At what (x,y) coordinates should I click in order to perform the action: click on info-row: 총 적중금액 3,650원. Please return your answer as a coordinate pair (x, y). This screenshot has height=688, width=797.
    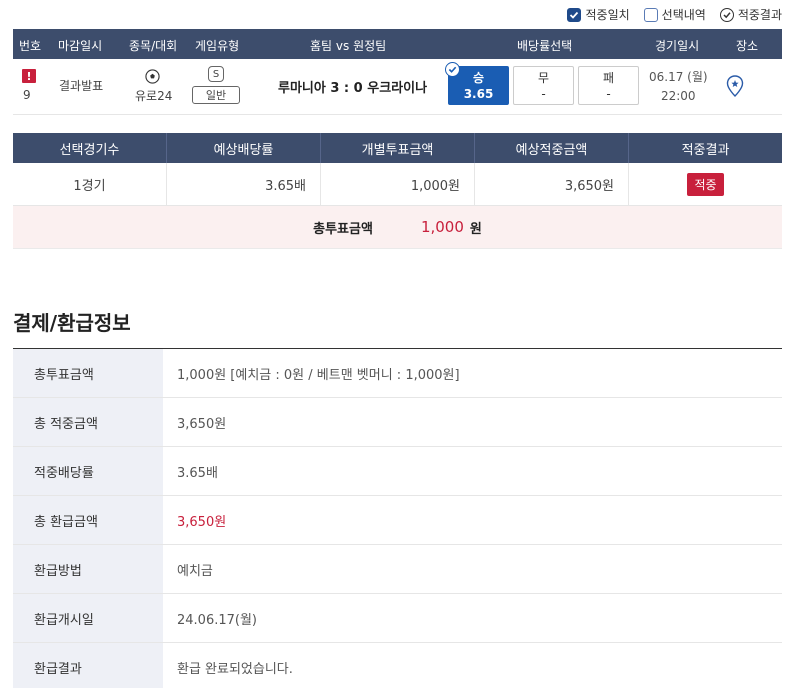
    Looking at the image, I should click on (397, 422).